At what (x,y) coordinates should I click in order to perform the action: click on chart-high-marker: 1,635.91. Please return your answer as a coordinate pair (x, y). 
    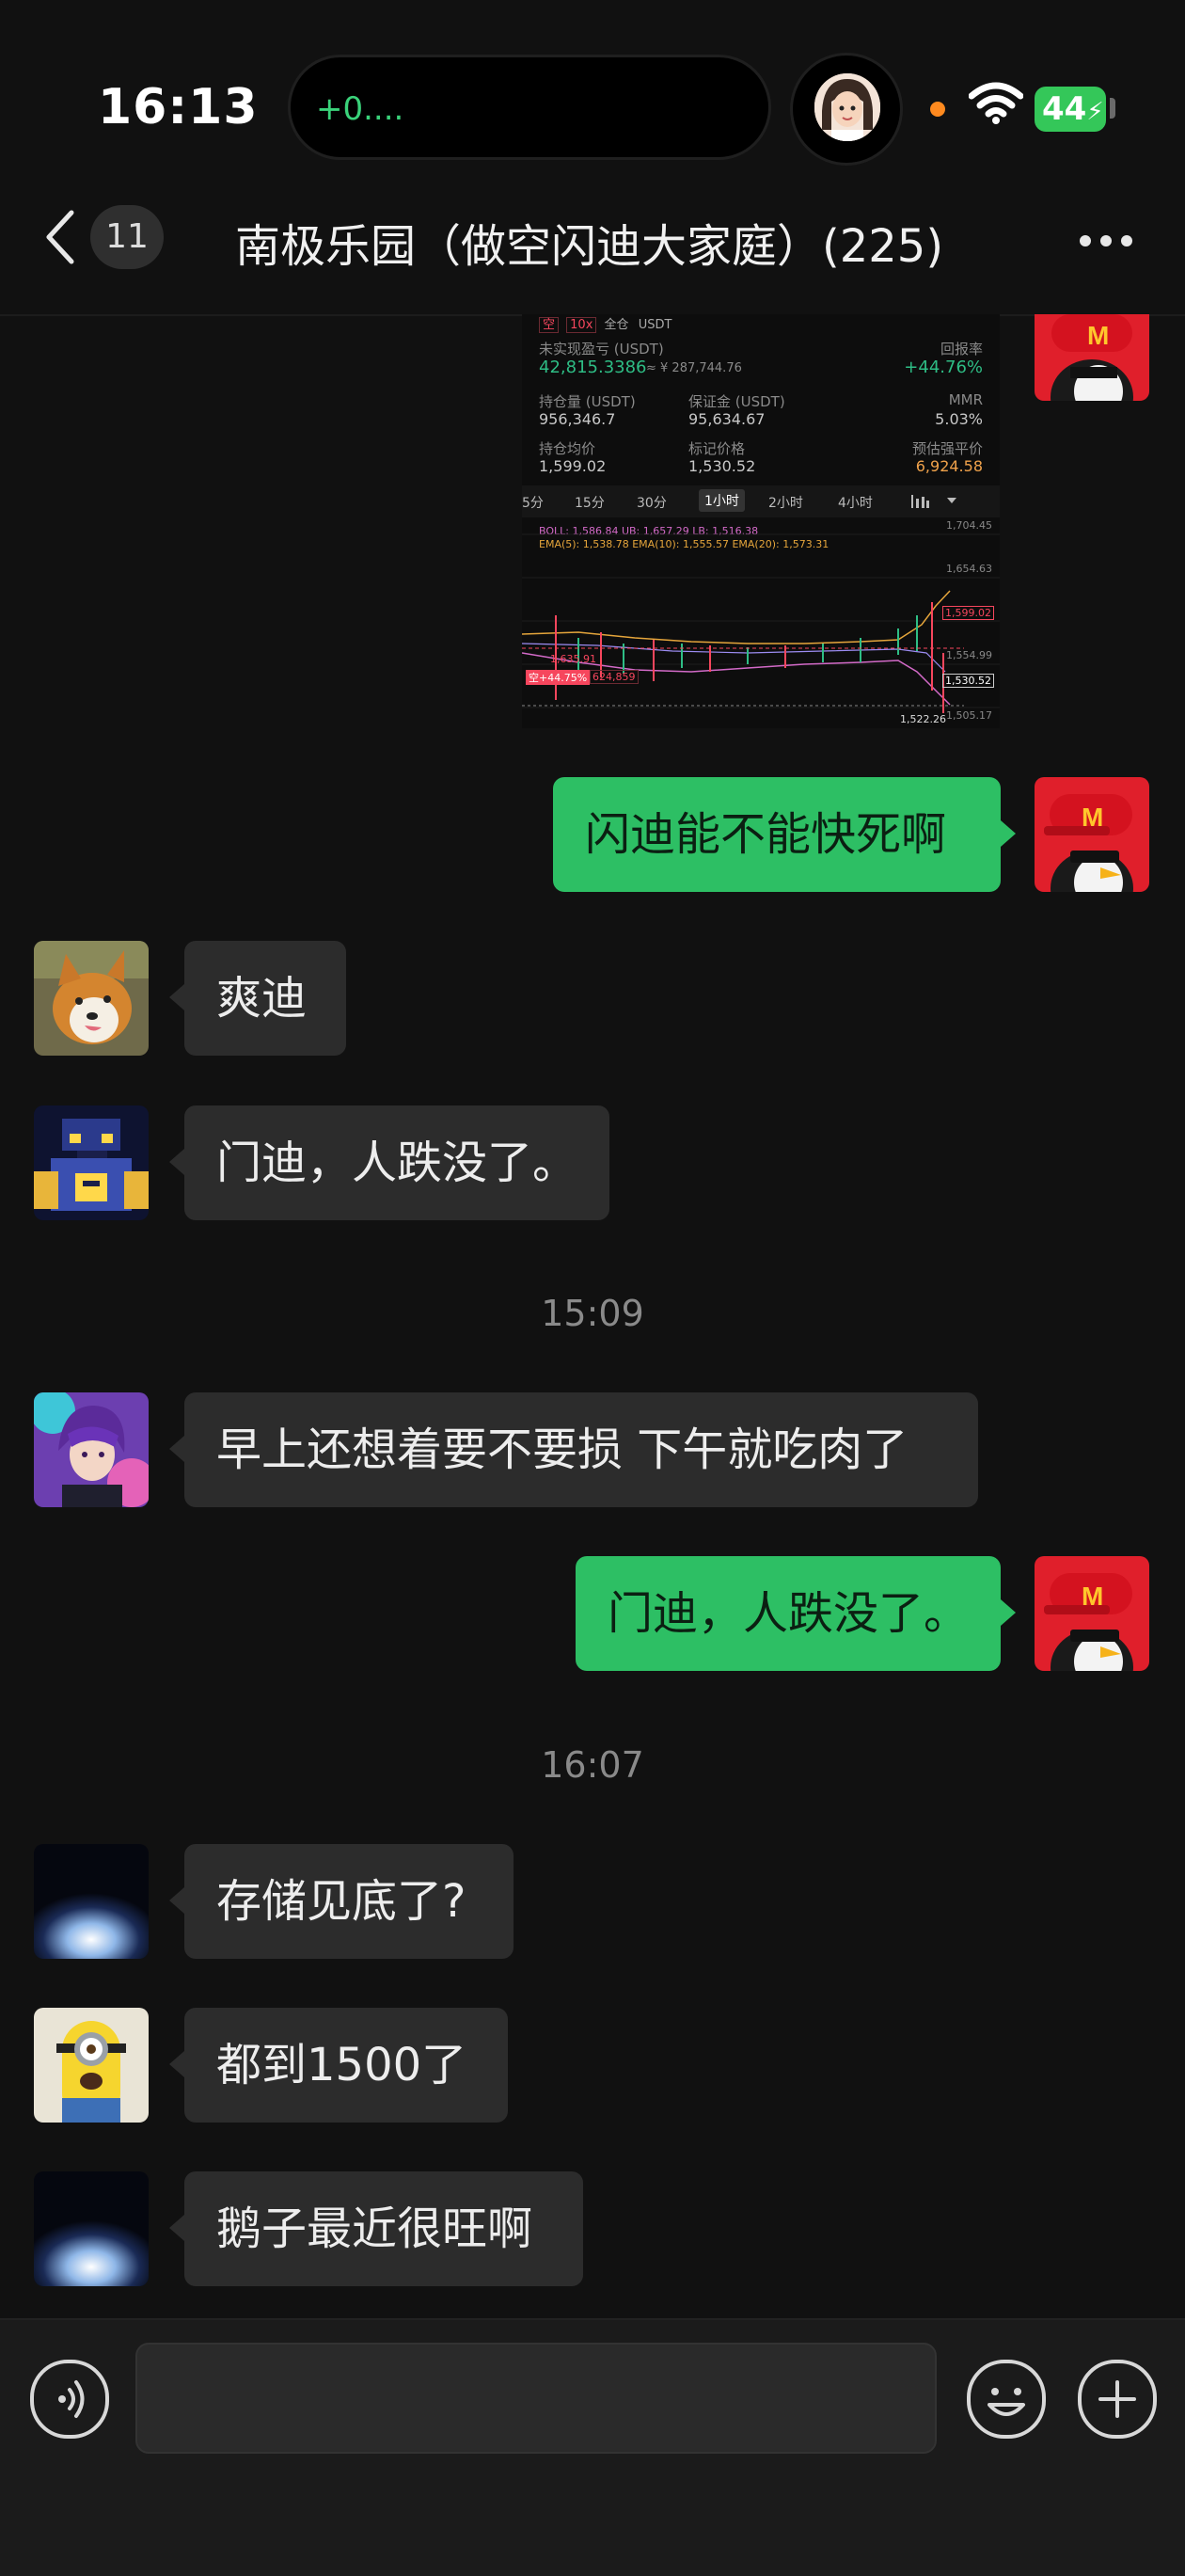
    Looking at the image, I should click on (573, 659).